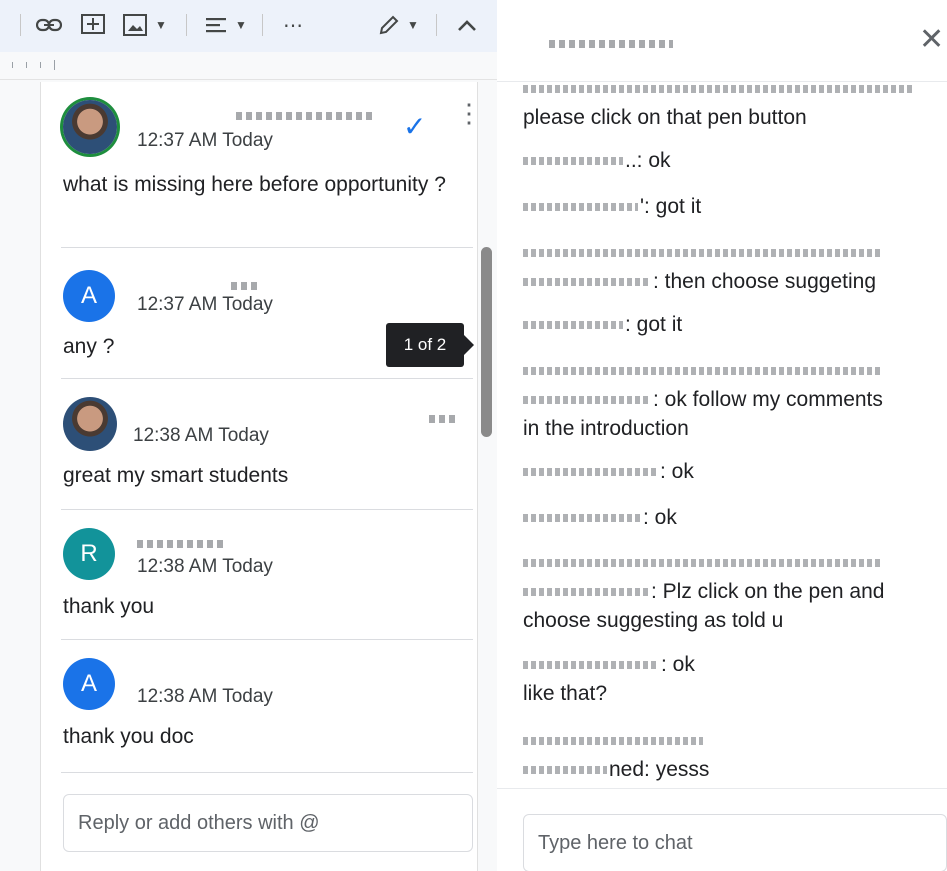 The width and height of the screenshot is (947, 871). I want to click on chat-message: ..: ok, so click(597, 160).